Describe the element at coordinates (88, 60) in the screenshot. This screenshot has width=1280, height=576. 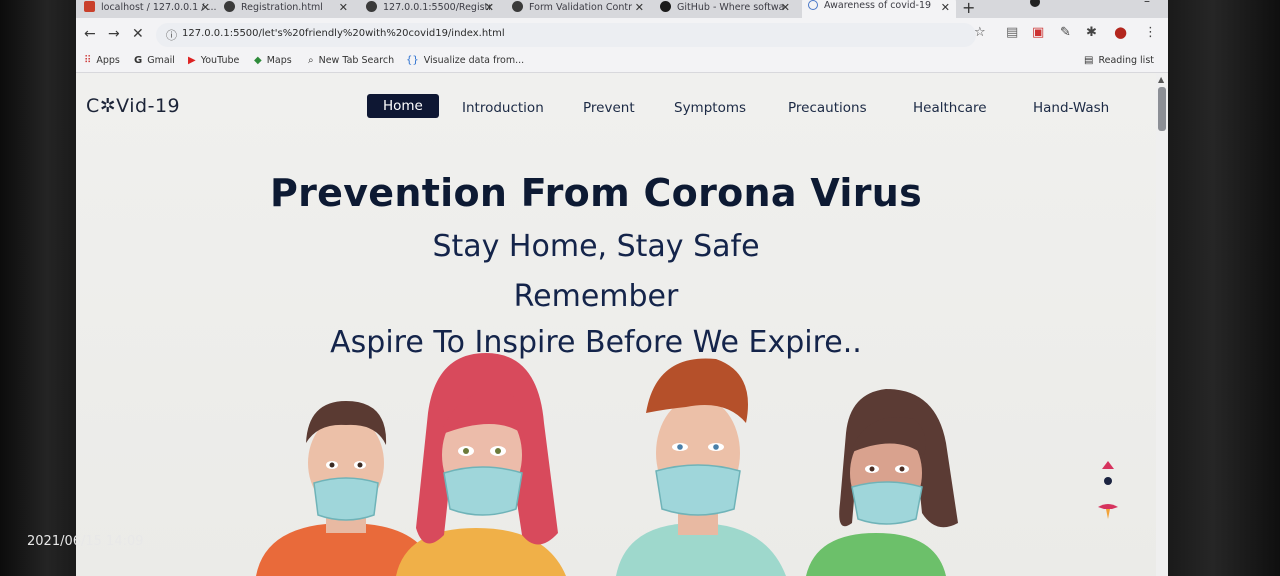
I see `apps-grid-icon: ⠿` at that location.